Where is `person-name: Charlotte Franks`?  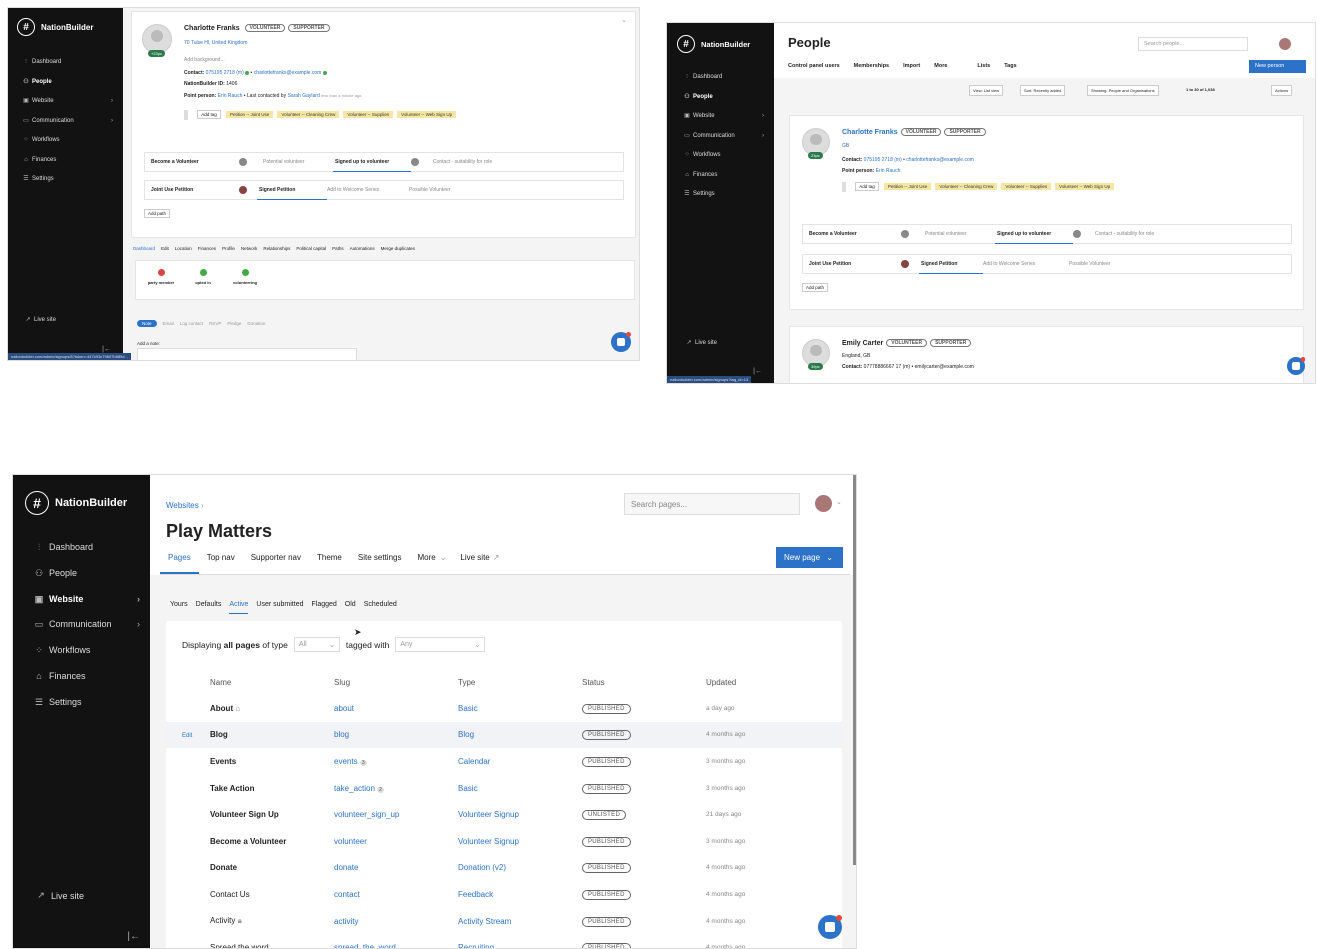 person-name: Charlotte Franks is located at coordinates (212, 28).